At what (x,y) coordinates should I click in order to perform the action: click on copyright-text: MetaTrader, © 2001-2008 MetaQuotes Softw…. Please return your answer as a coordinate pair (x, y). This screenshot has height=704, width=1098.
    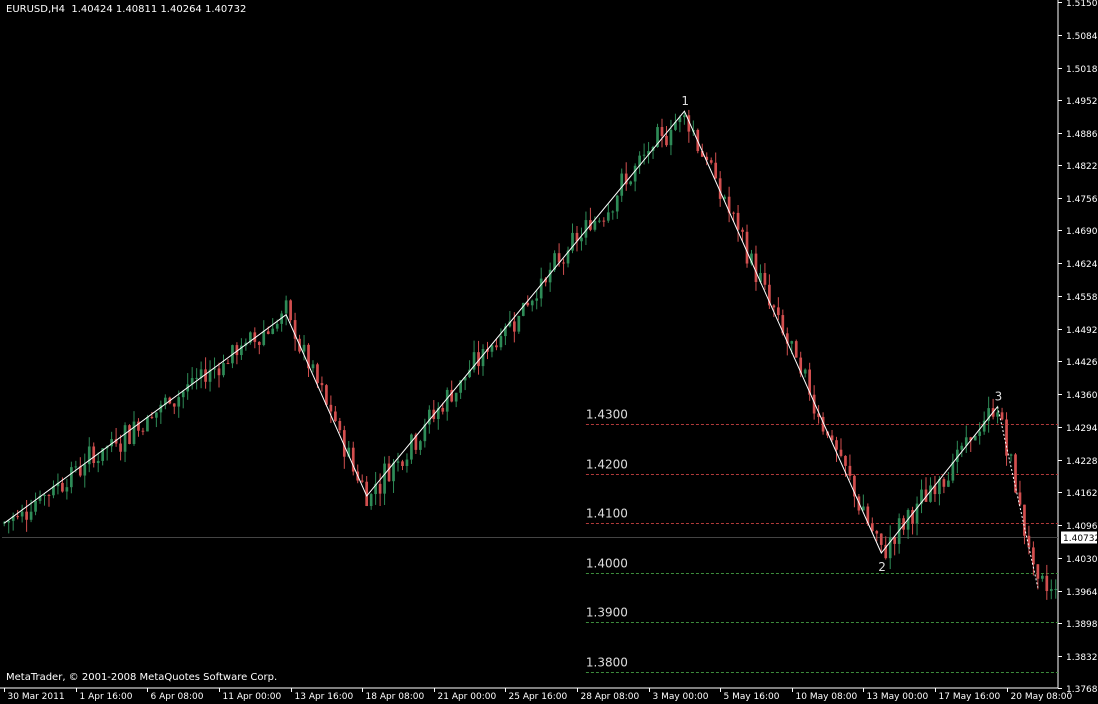
    Looking at the image, I should click on (142, 677).